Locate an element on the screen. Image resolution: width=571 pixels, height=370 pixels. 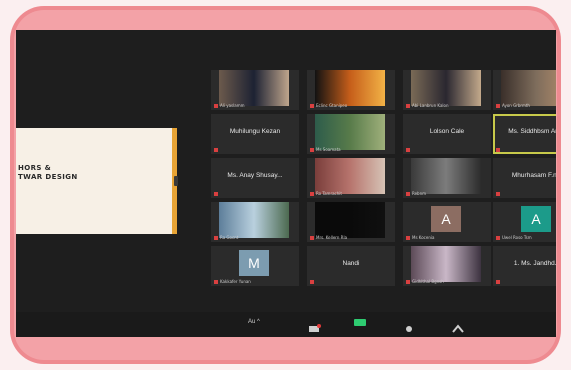
tile-footer: Abi Lanbrun Kalon is located at coordinates (447, 105).